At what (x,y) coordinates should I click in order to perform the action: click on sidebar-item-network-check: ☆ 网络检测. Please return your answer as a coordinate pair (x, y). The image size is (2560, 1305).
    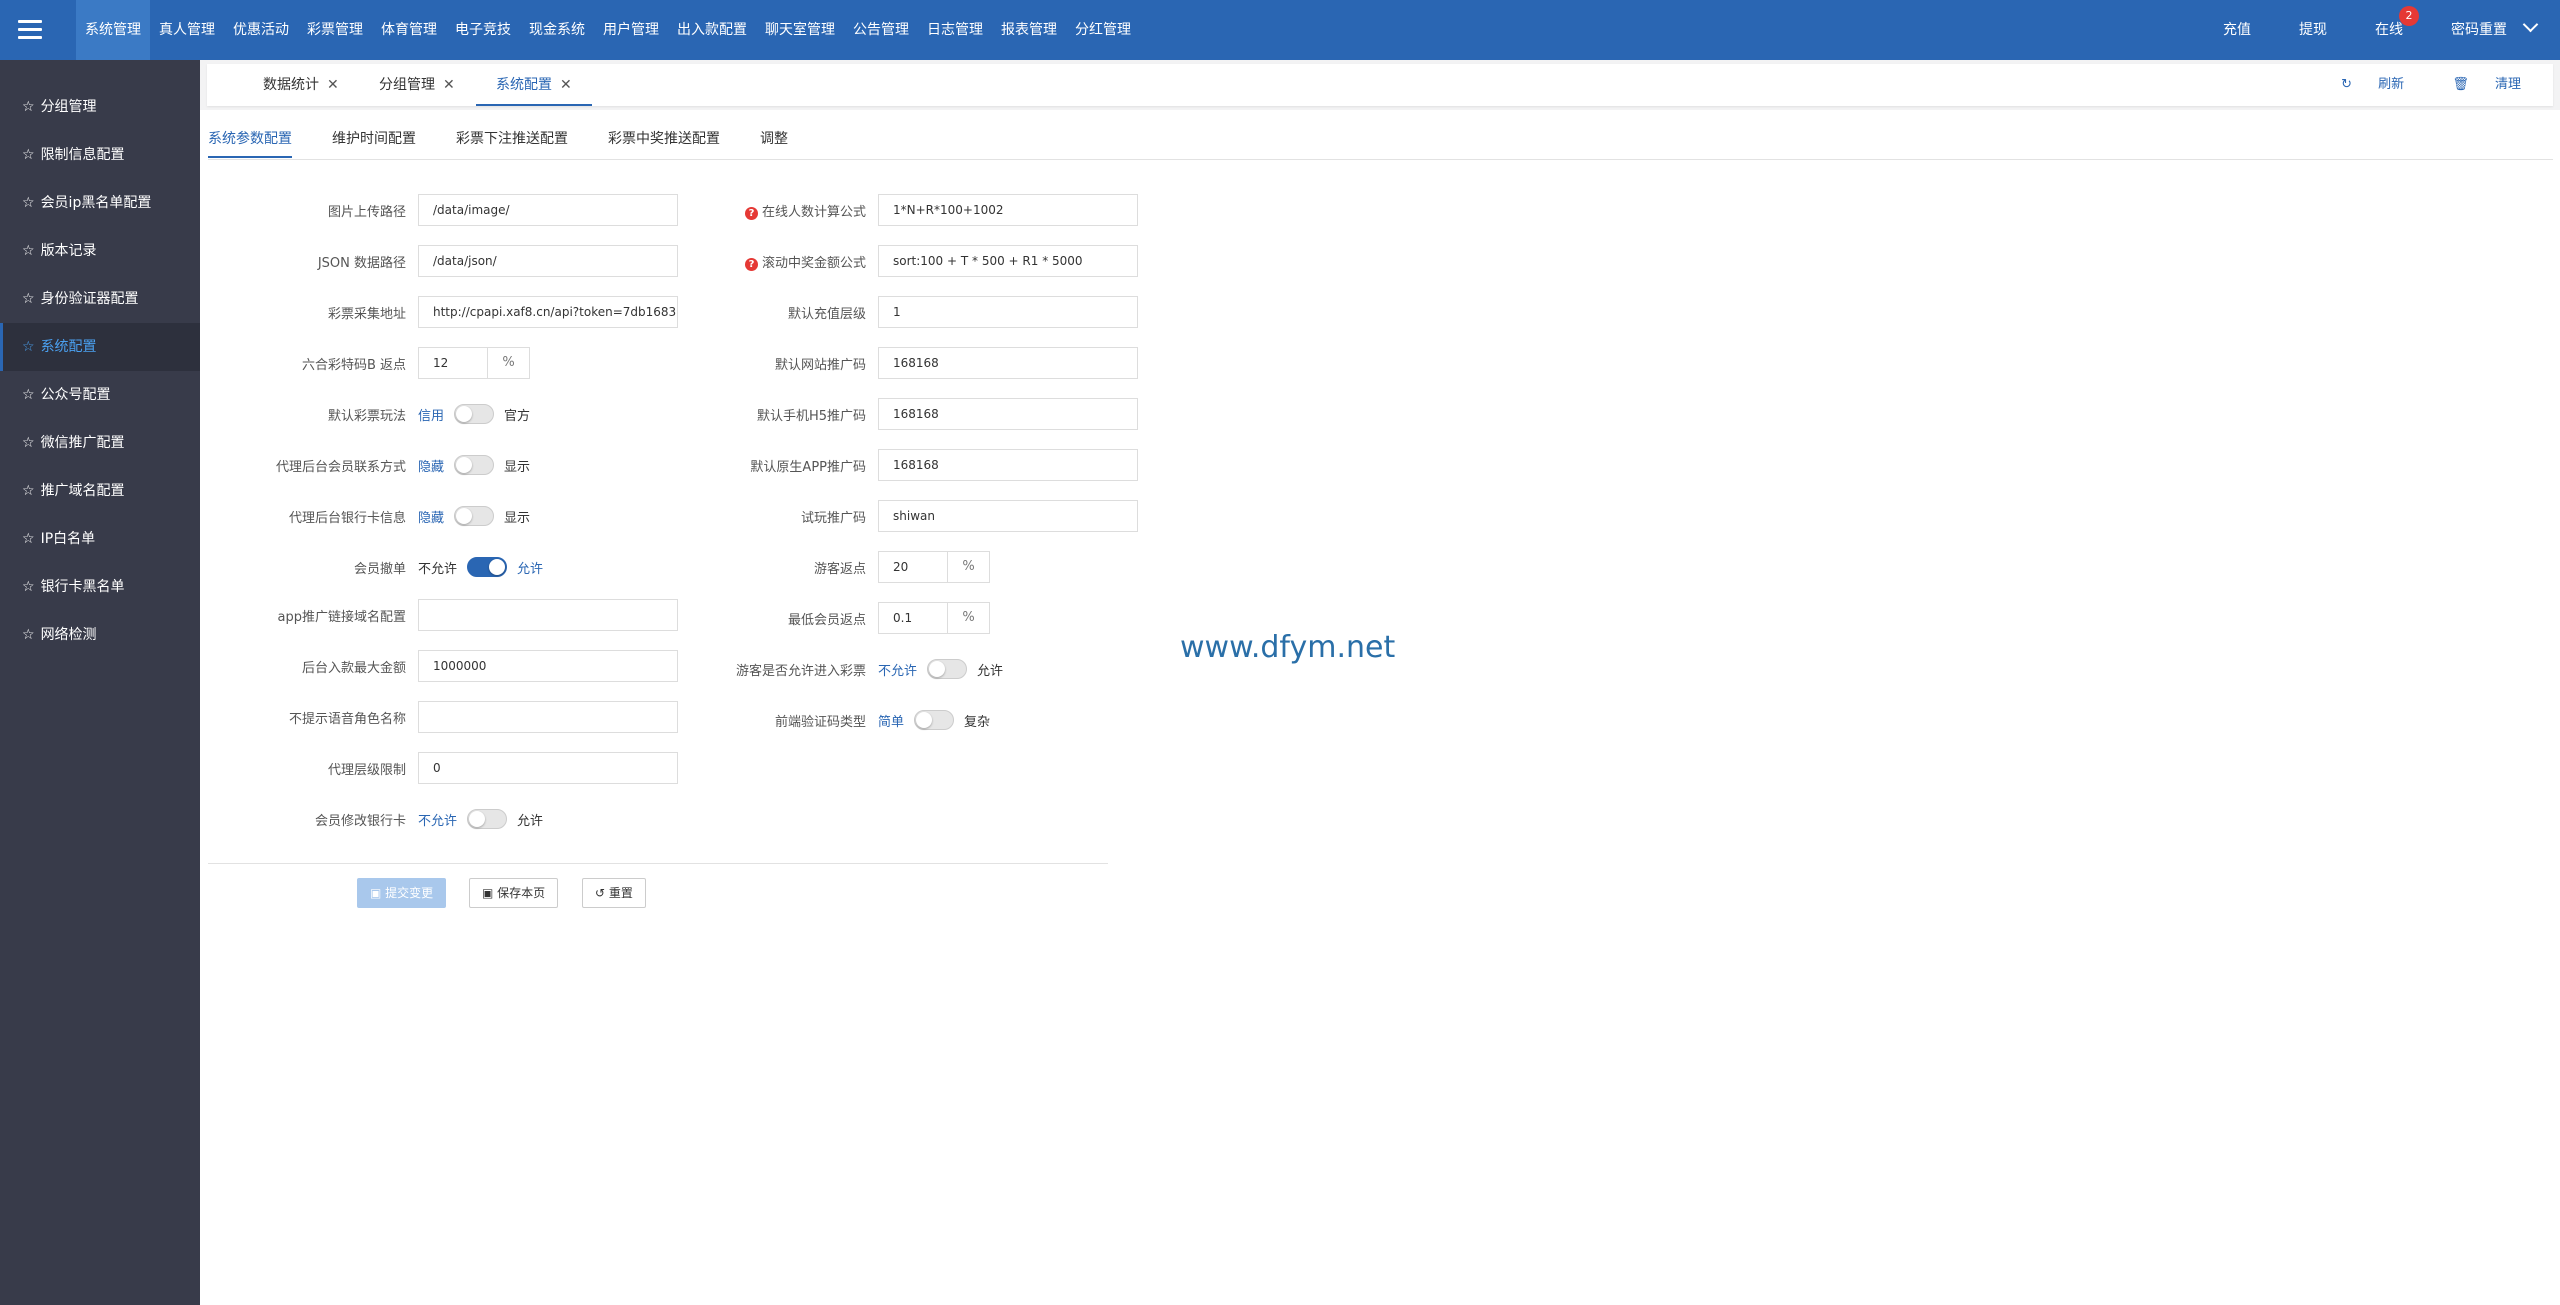
    Looking at the image, I should click on (100, 635).